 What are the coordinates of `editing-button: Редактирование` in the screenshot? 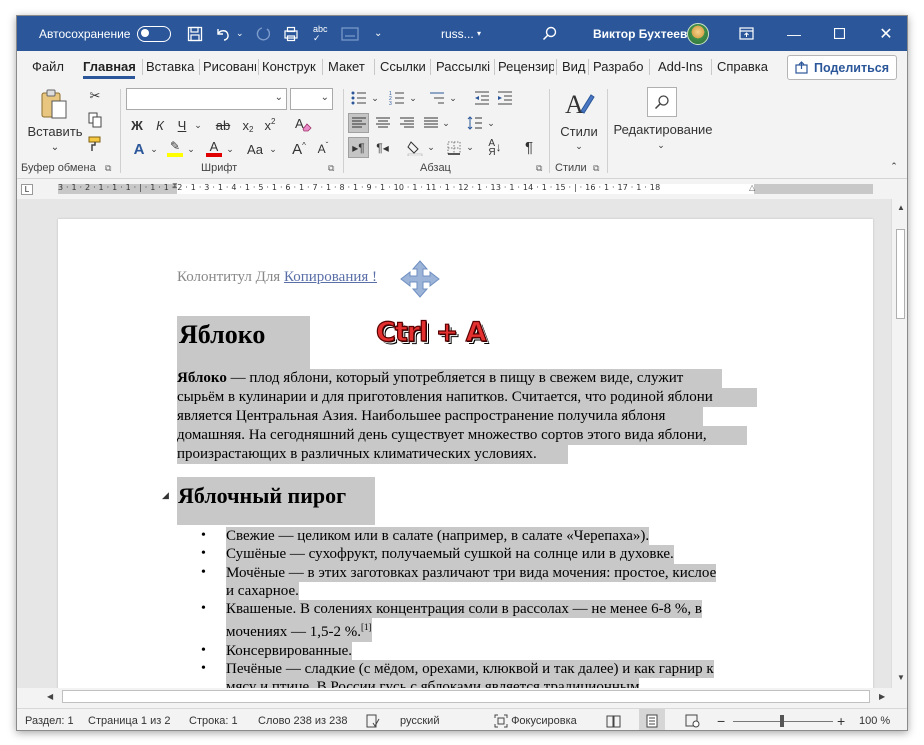 It's located at (663, 129).